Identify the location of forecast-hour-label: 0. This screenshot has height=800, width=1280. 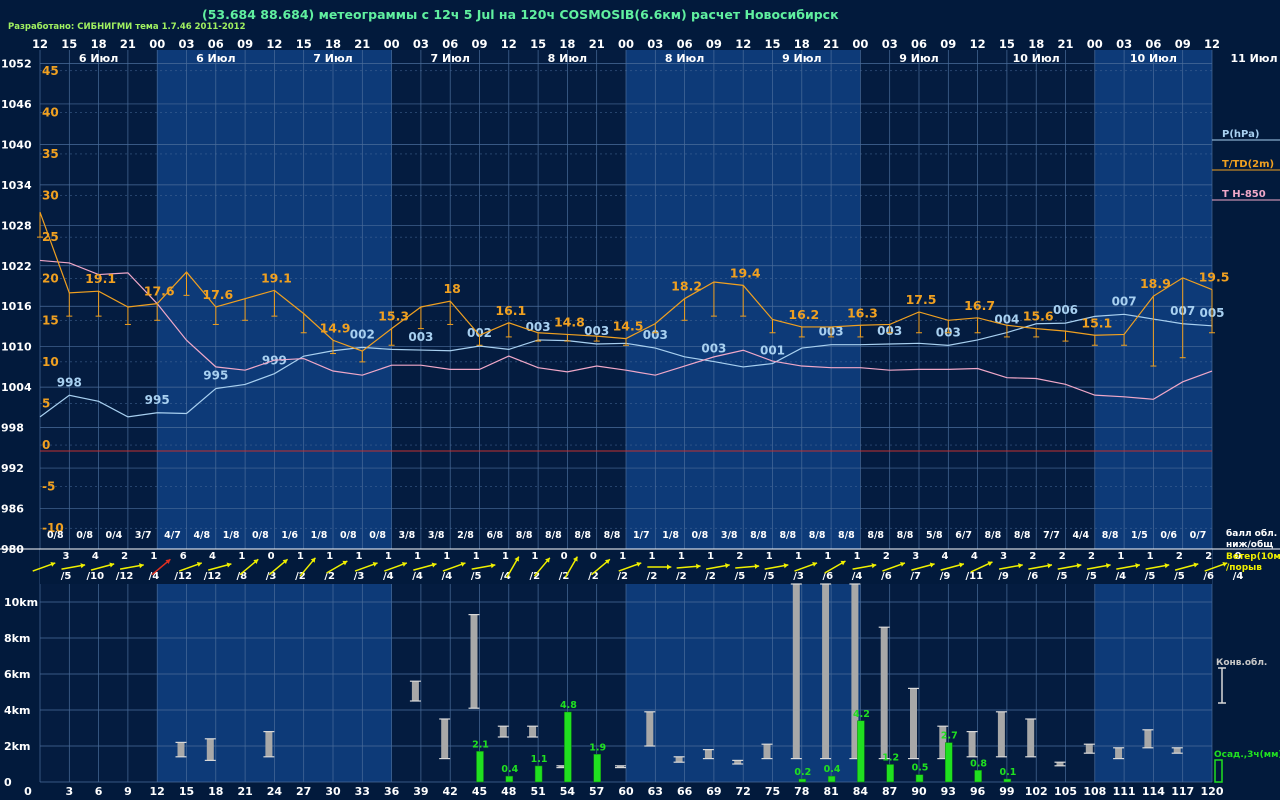
(28, 791).